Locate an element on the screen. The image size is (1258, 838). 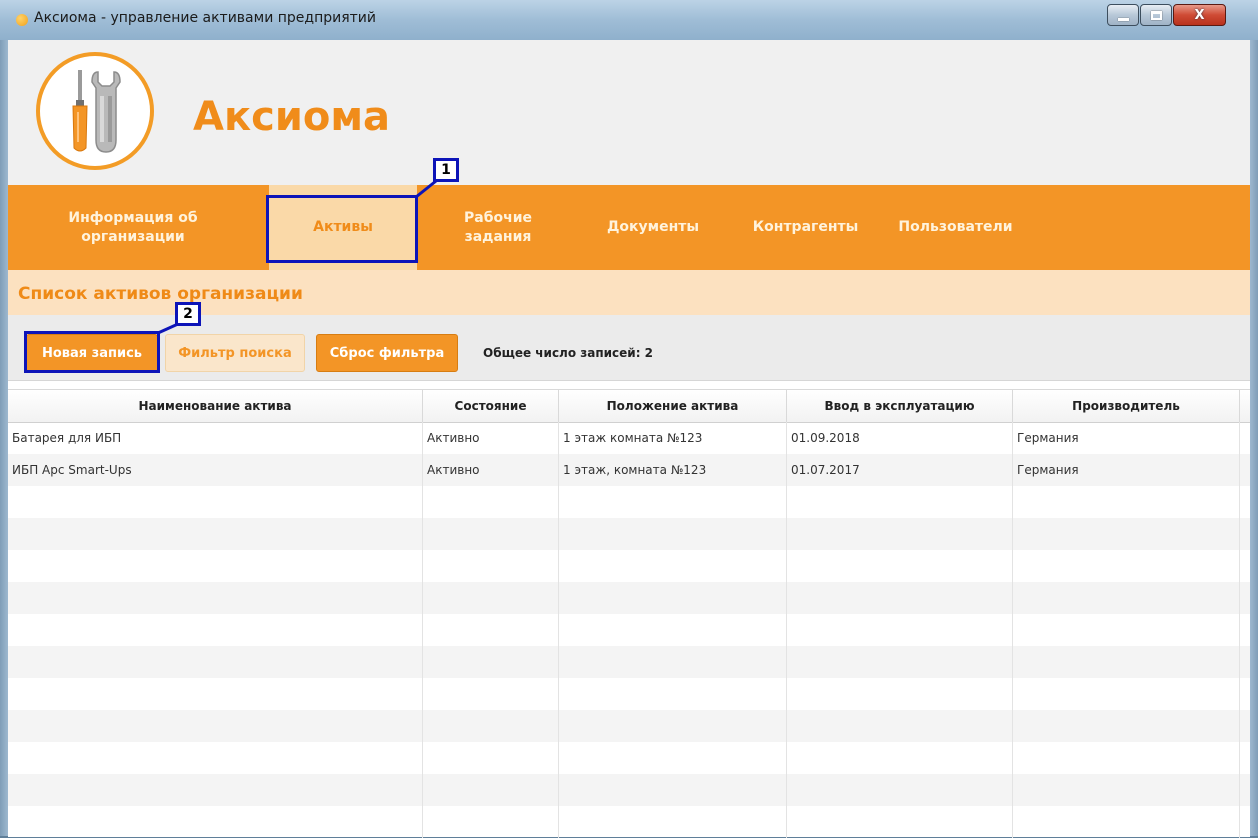
nav-item-documents: Документы is located at coordinates (653, 227).